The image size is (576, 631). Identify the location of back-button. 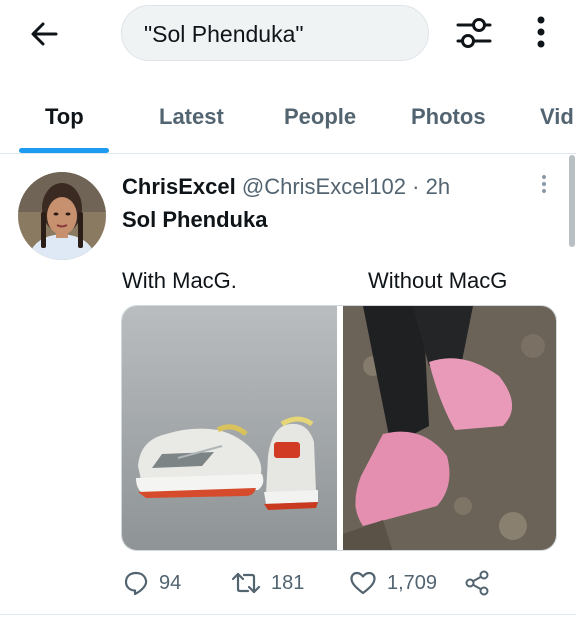
(44, 34).